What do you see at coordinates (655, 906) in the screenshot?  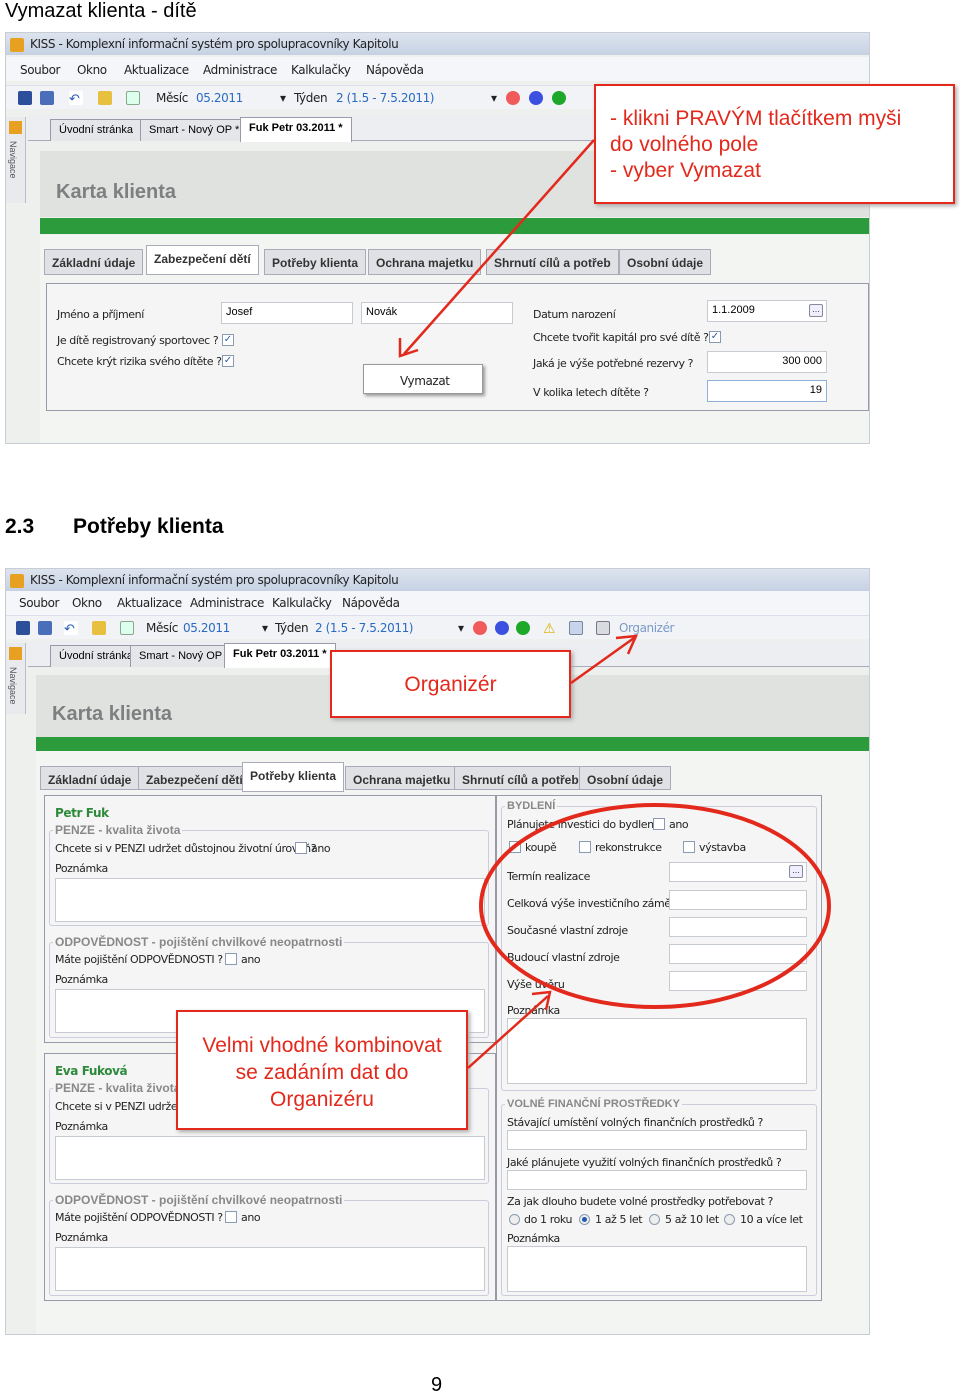 I see `highlight-ellipse` at bounding box center [655, 906].